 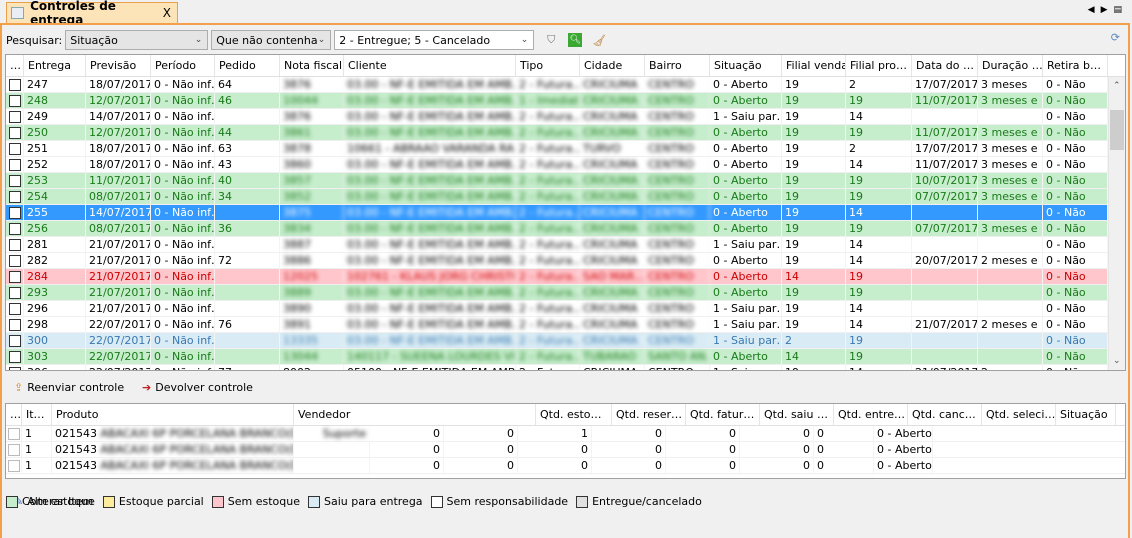 What do you see at coordinates (551, 40) in the screenshot?
I see `filter-icon: ⛉` at bounding box center [551, 40].